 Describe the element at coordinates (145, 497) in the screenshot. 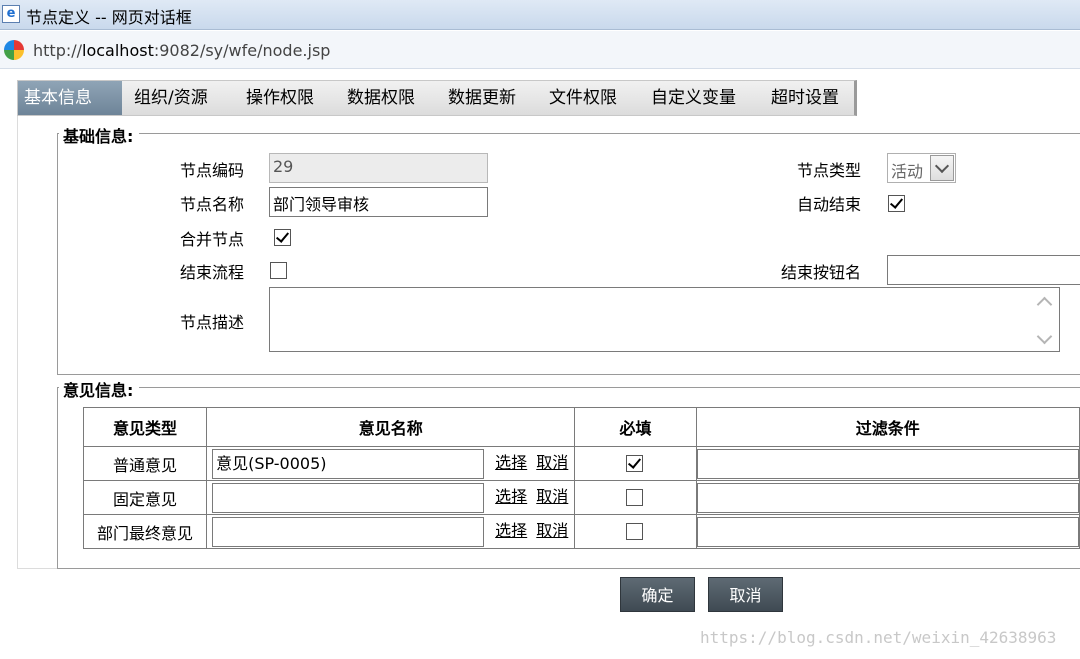

I see `opinion-type-cell: 固定意见` at that location.